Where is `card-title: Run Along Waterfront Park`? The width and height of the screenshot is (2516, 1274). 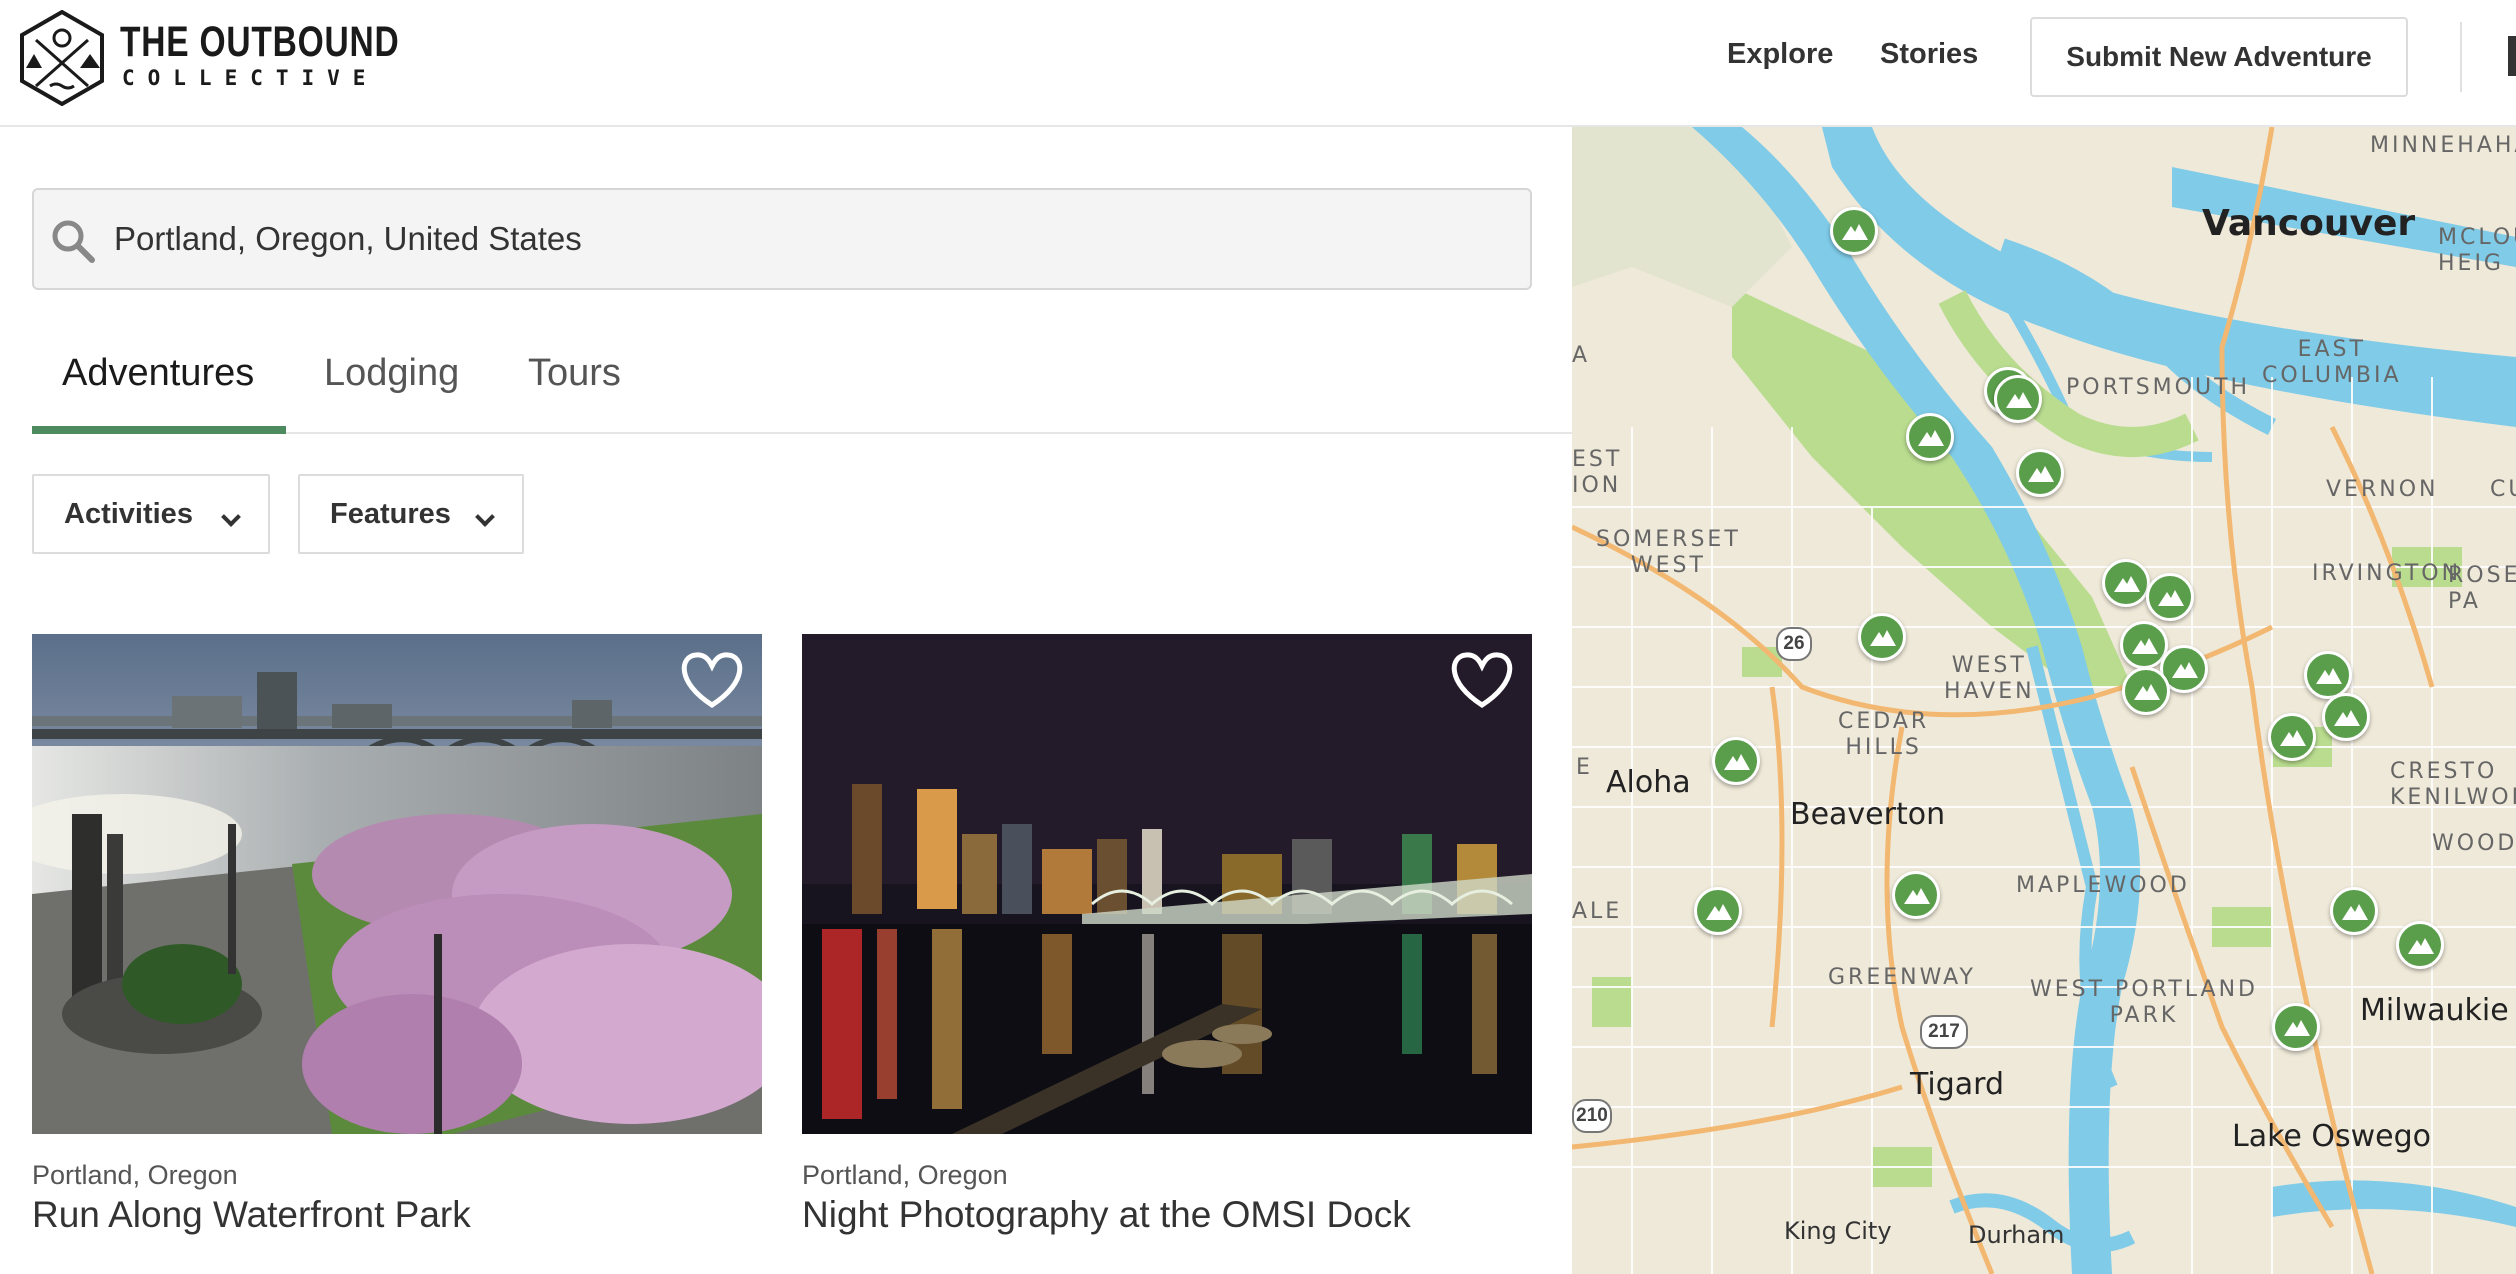 card-title: Run Along Waterfront Park is located at coordinates (251, 1215).